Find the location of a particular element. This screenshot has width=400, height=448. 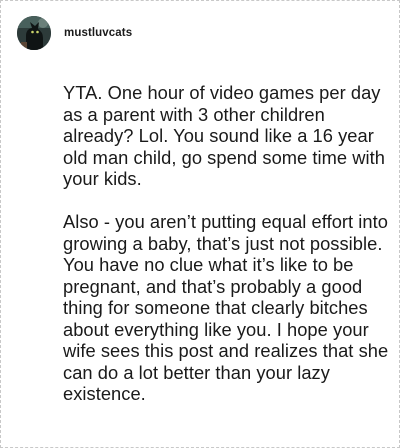

cat-avatar-icon is located at coordinates (34, 33).